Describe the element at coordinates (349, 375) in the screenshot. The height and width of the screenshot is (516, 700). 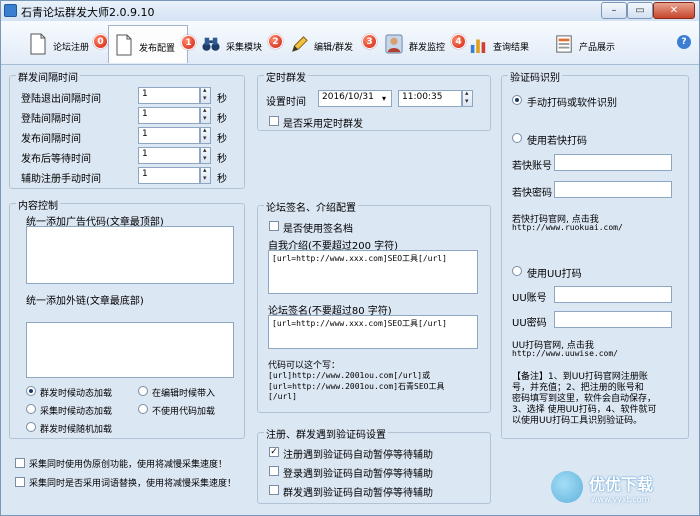
I see `code-hint-line: [url]http://www.2001ou.com[/url]或` at that location.